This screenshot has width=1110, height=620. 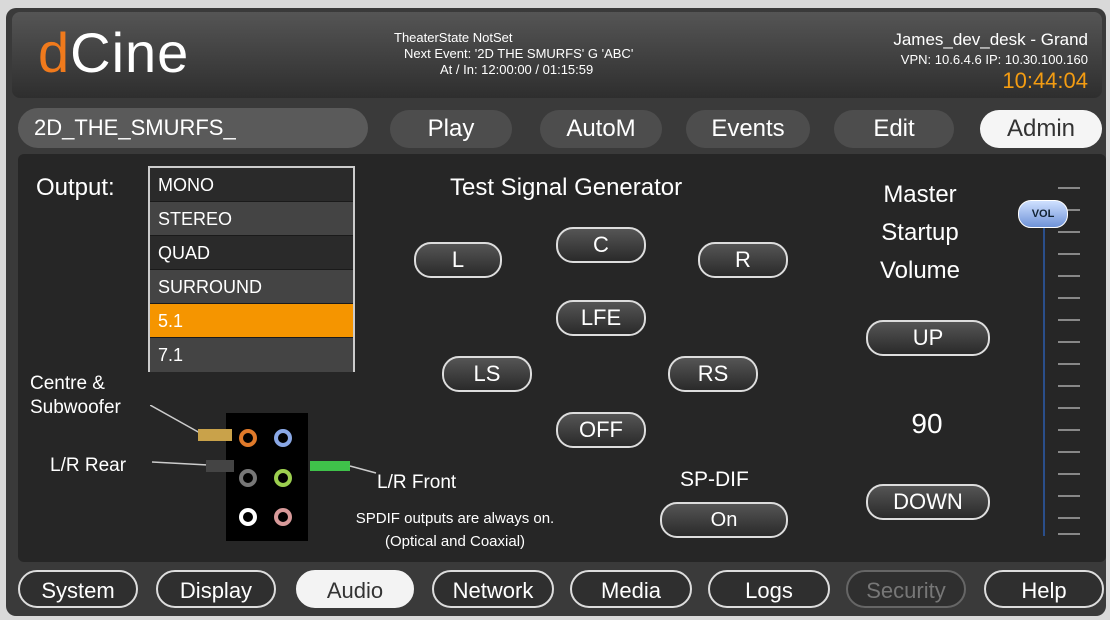 I want to click on output-option-quad: QUAD, so click(x=251, y=253).